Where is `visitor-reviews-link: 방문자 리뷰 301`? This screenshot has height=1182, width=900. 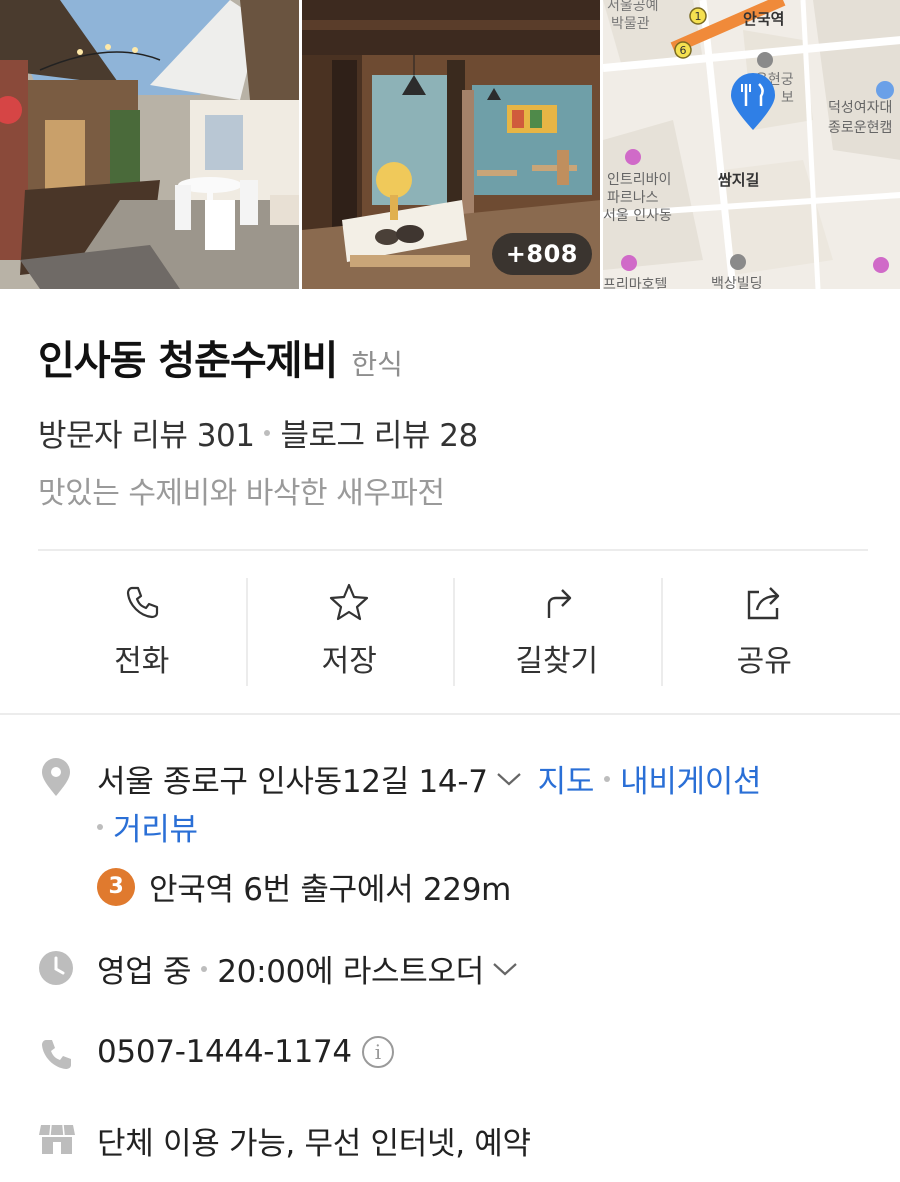
visitor-reviews-link: 방문자 리뷰 301 is located at coordinates (146, 432).